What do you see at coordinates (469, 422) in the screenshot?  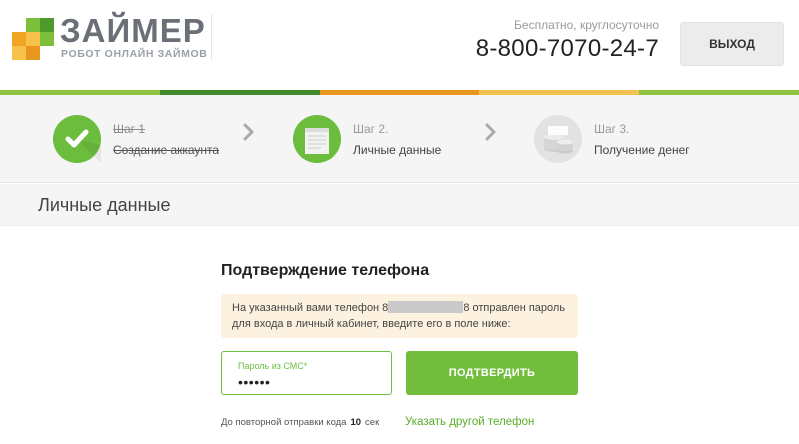 I see `change-phone-link: Указать другой телефон` at bounding box center [469, 422].